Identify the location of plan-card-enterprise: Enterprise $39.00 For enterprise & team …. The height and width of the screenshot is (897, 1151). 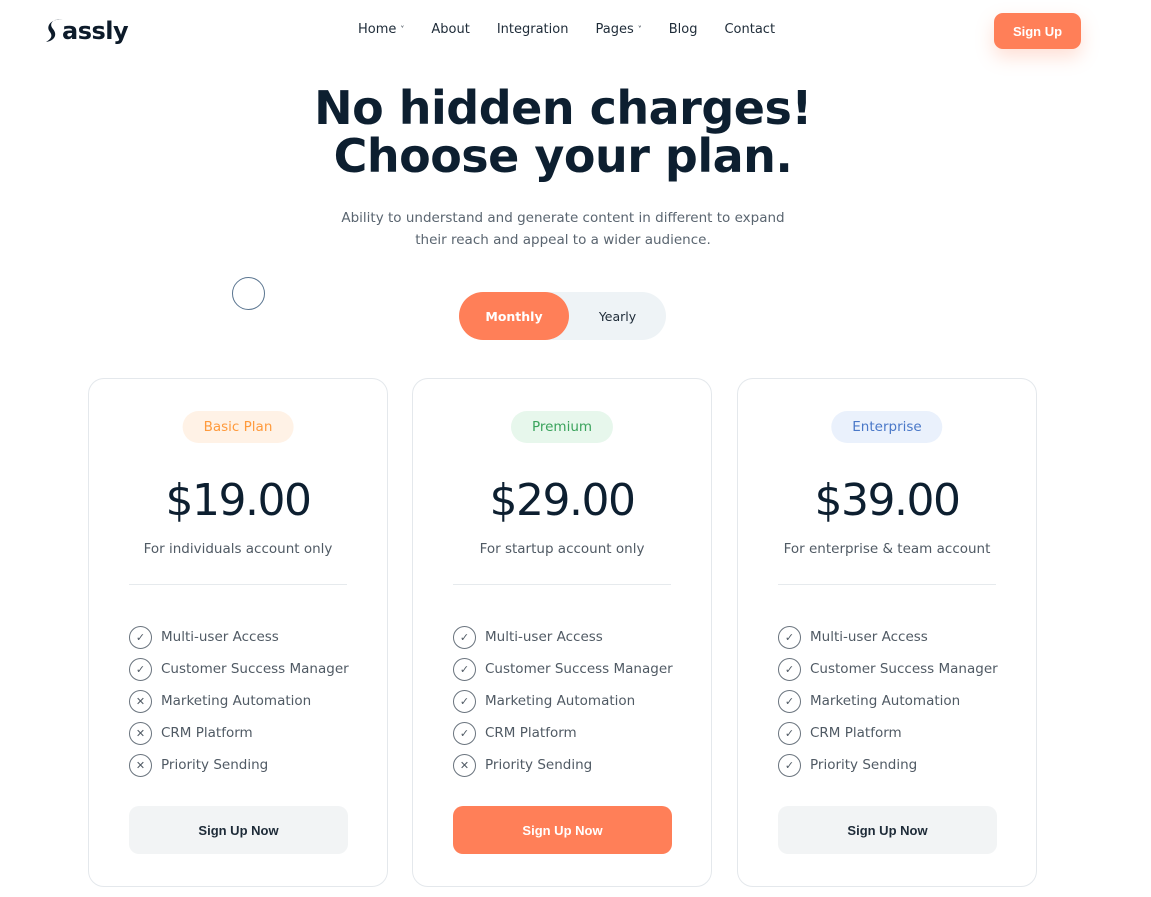
(887, 632).